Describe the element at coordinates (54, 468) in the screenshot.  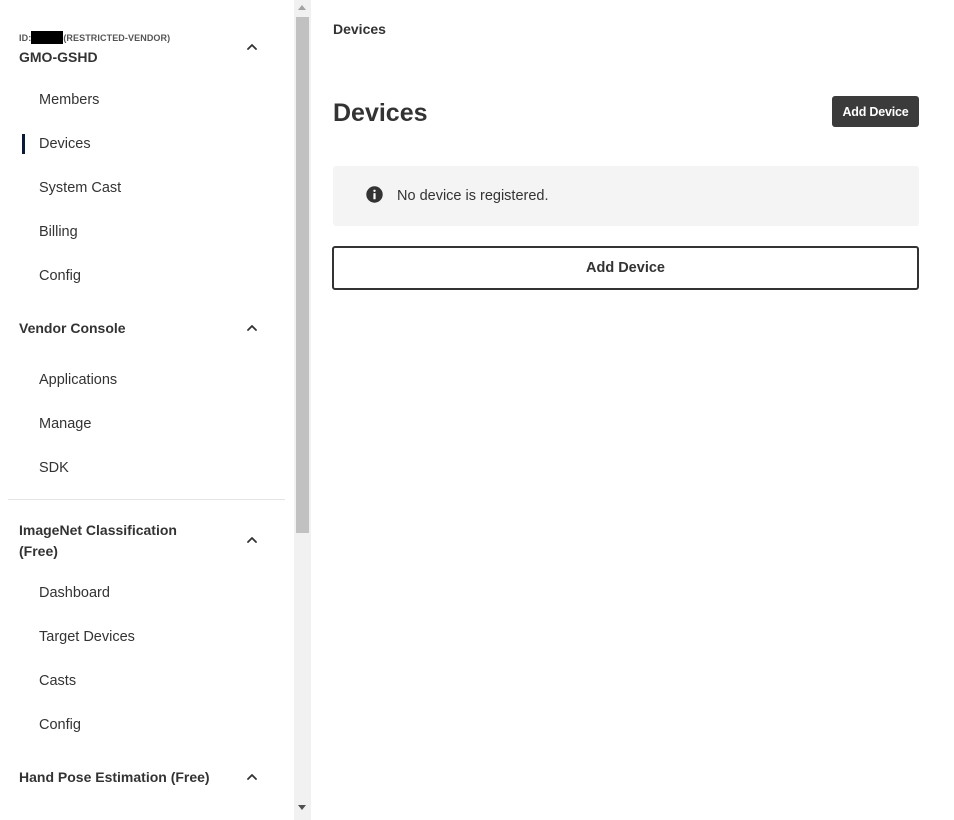
I see `sidebar-item-sdk: SDK` at that location.